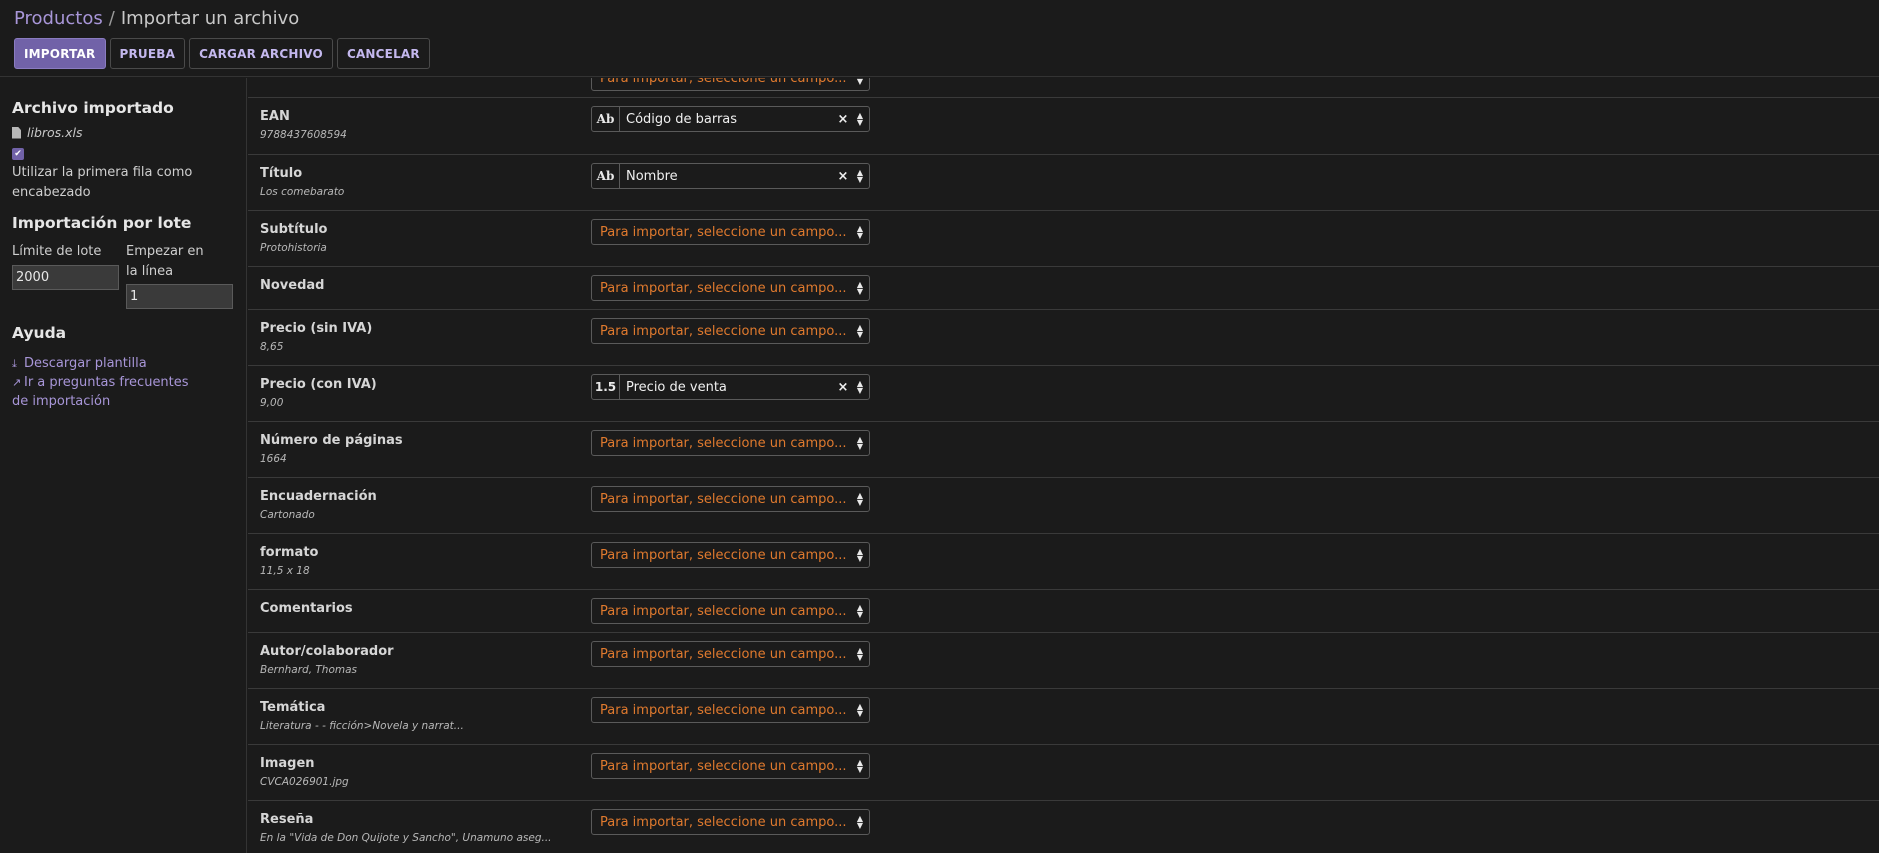 The height and width of the screenshot is (853, 1879). What do you see at coordinates (289, 552) in the screenshot?
I see `field-name: formato` at bounding box center [289, 552].